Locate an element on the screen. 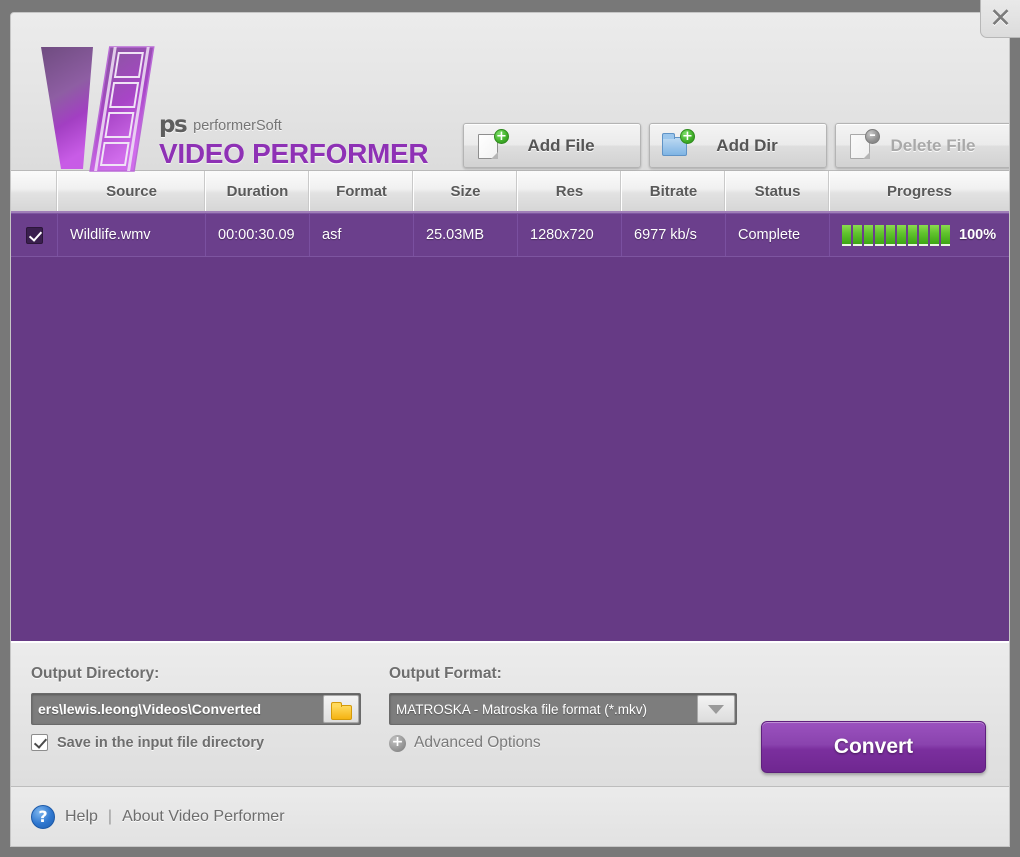  convert-button: Convert is located at coordinates (873, 747).